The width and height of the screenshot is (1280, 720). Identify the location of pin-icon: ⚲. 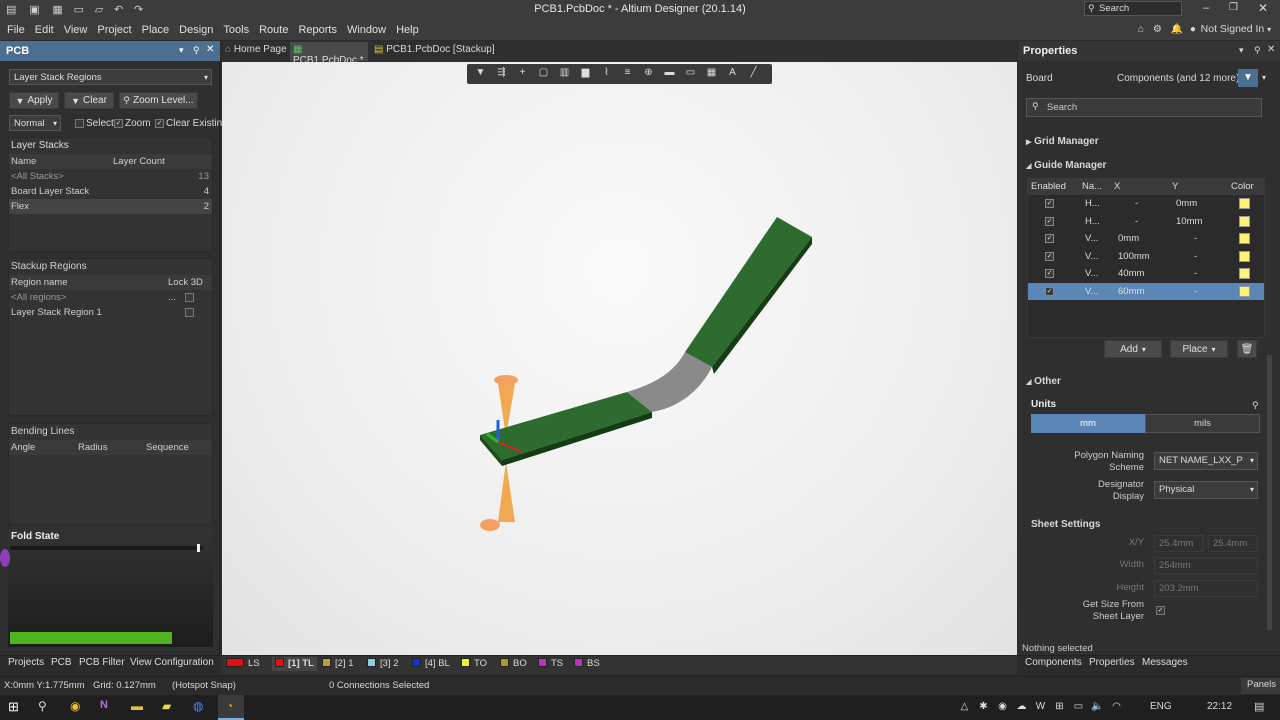
(196, 50).